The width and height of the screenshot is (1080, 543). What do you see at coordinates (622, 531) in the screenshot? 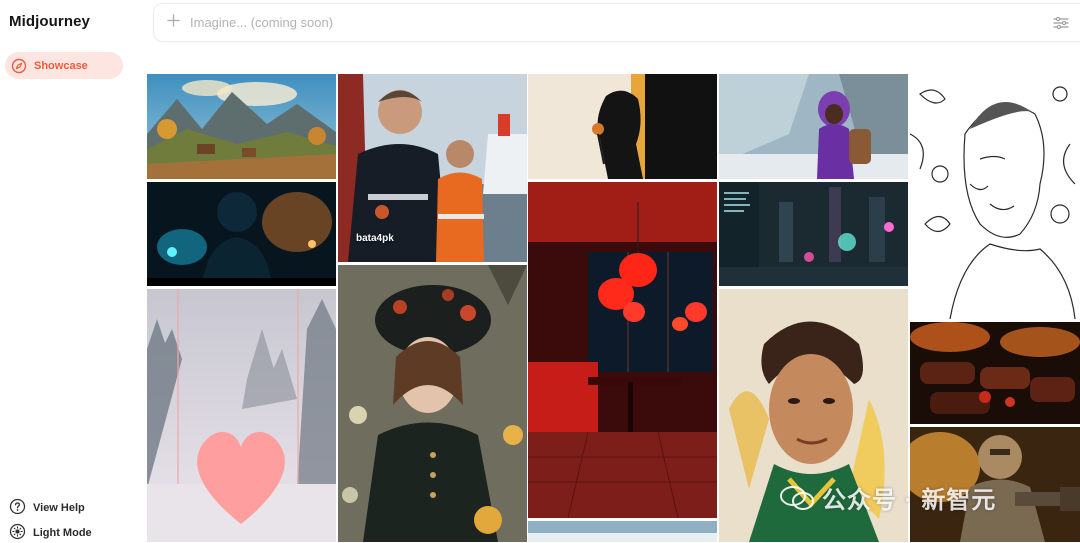
I see `gallery-image-bottom-partial` at bounding box center [622, 531].